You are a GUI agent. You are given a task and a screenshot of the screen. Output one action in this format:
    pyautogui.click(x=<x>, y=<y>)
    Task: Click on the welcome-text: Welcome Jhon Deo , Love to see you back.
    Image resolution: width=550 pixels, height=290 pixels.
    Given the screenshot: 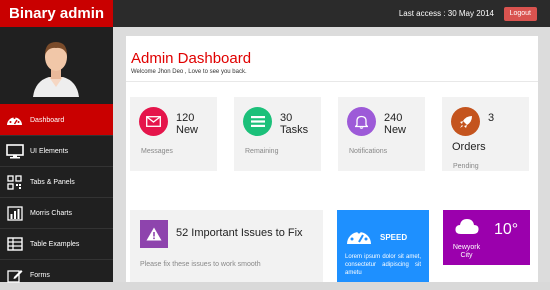 What is the action you would take?
    pyautogui.click(x=189, y=72)
    